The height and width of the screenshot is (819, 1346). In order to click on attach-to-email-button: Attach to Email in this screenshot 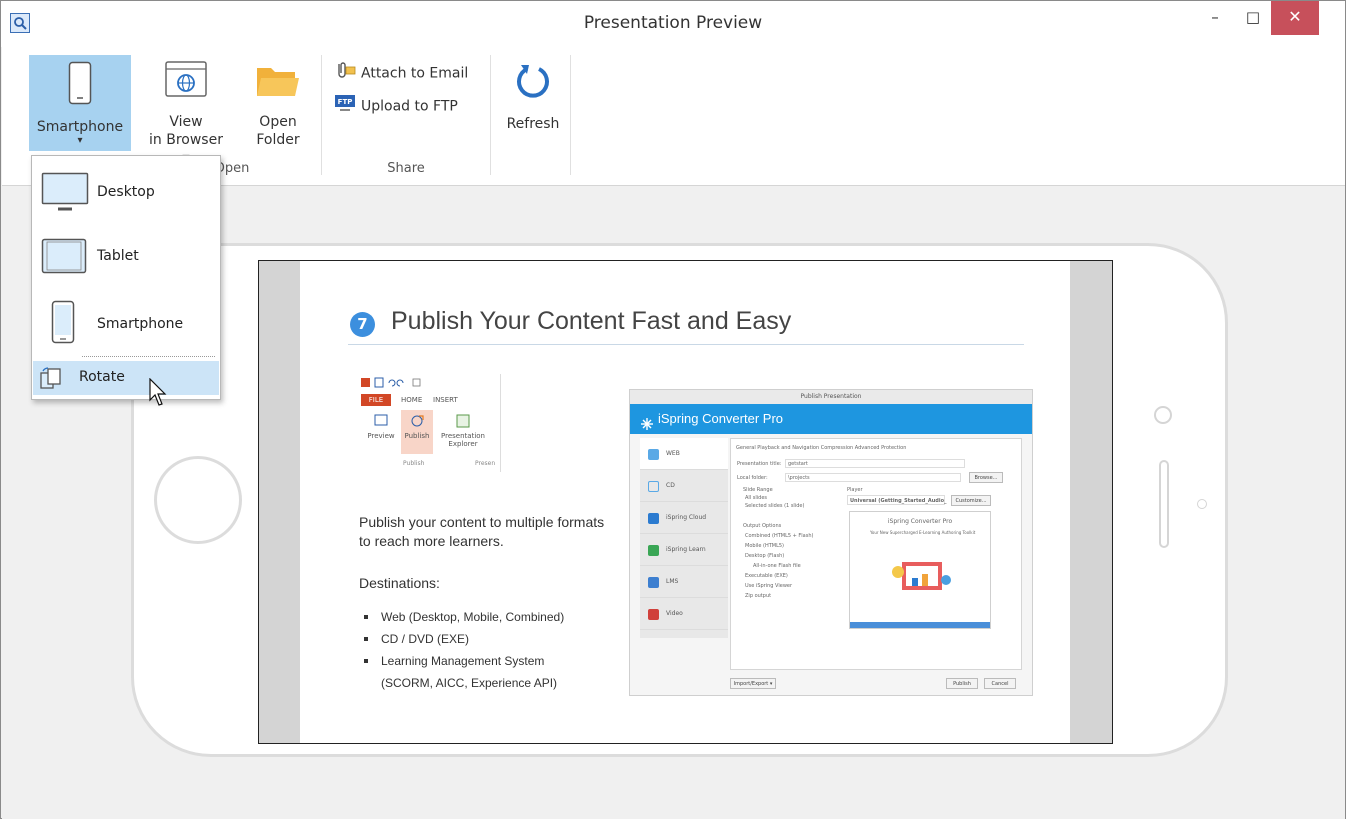, I will do `click(401, 72)`.